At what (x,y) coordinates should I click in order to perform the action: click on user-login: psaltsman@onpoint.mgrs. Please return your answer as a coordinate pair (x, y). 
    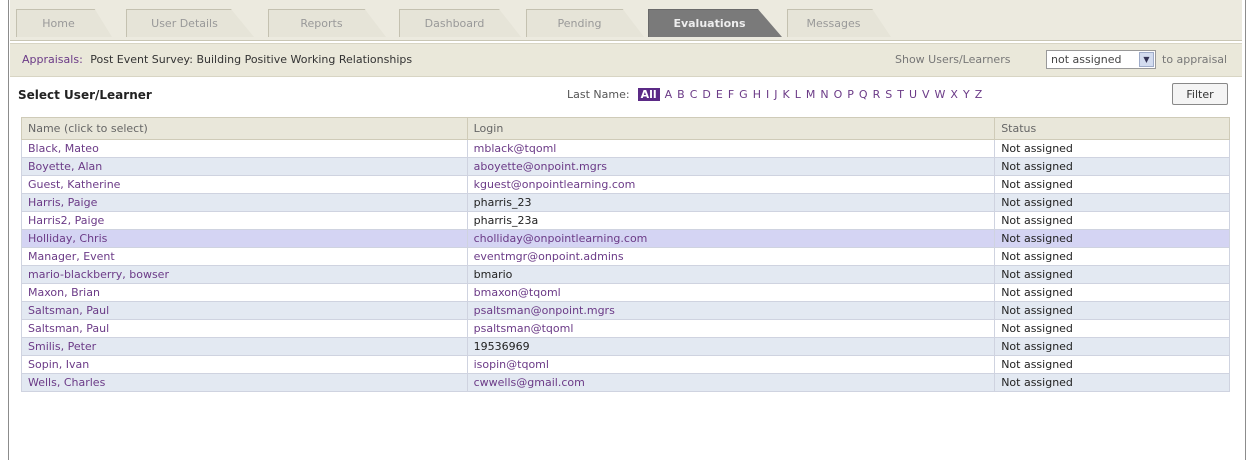
    Looking at the image, I should click on (731, 310).